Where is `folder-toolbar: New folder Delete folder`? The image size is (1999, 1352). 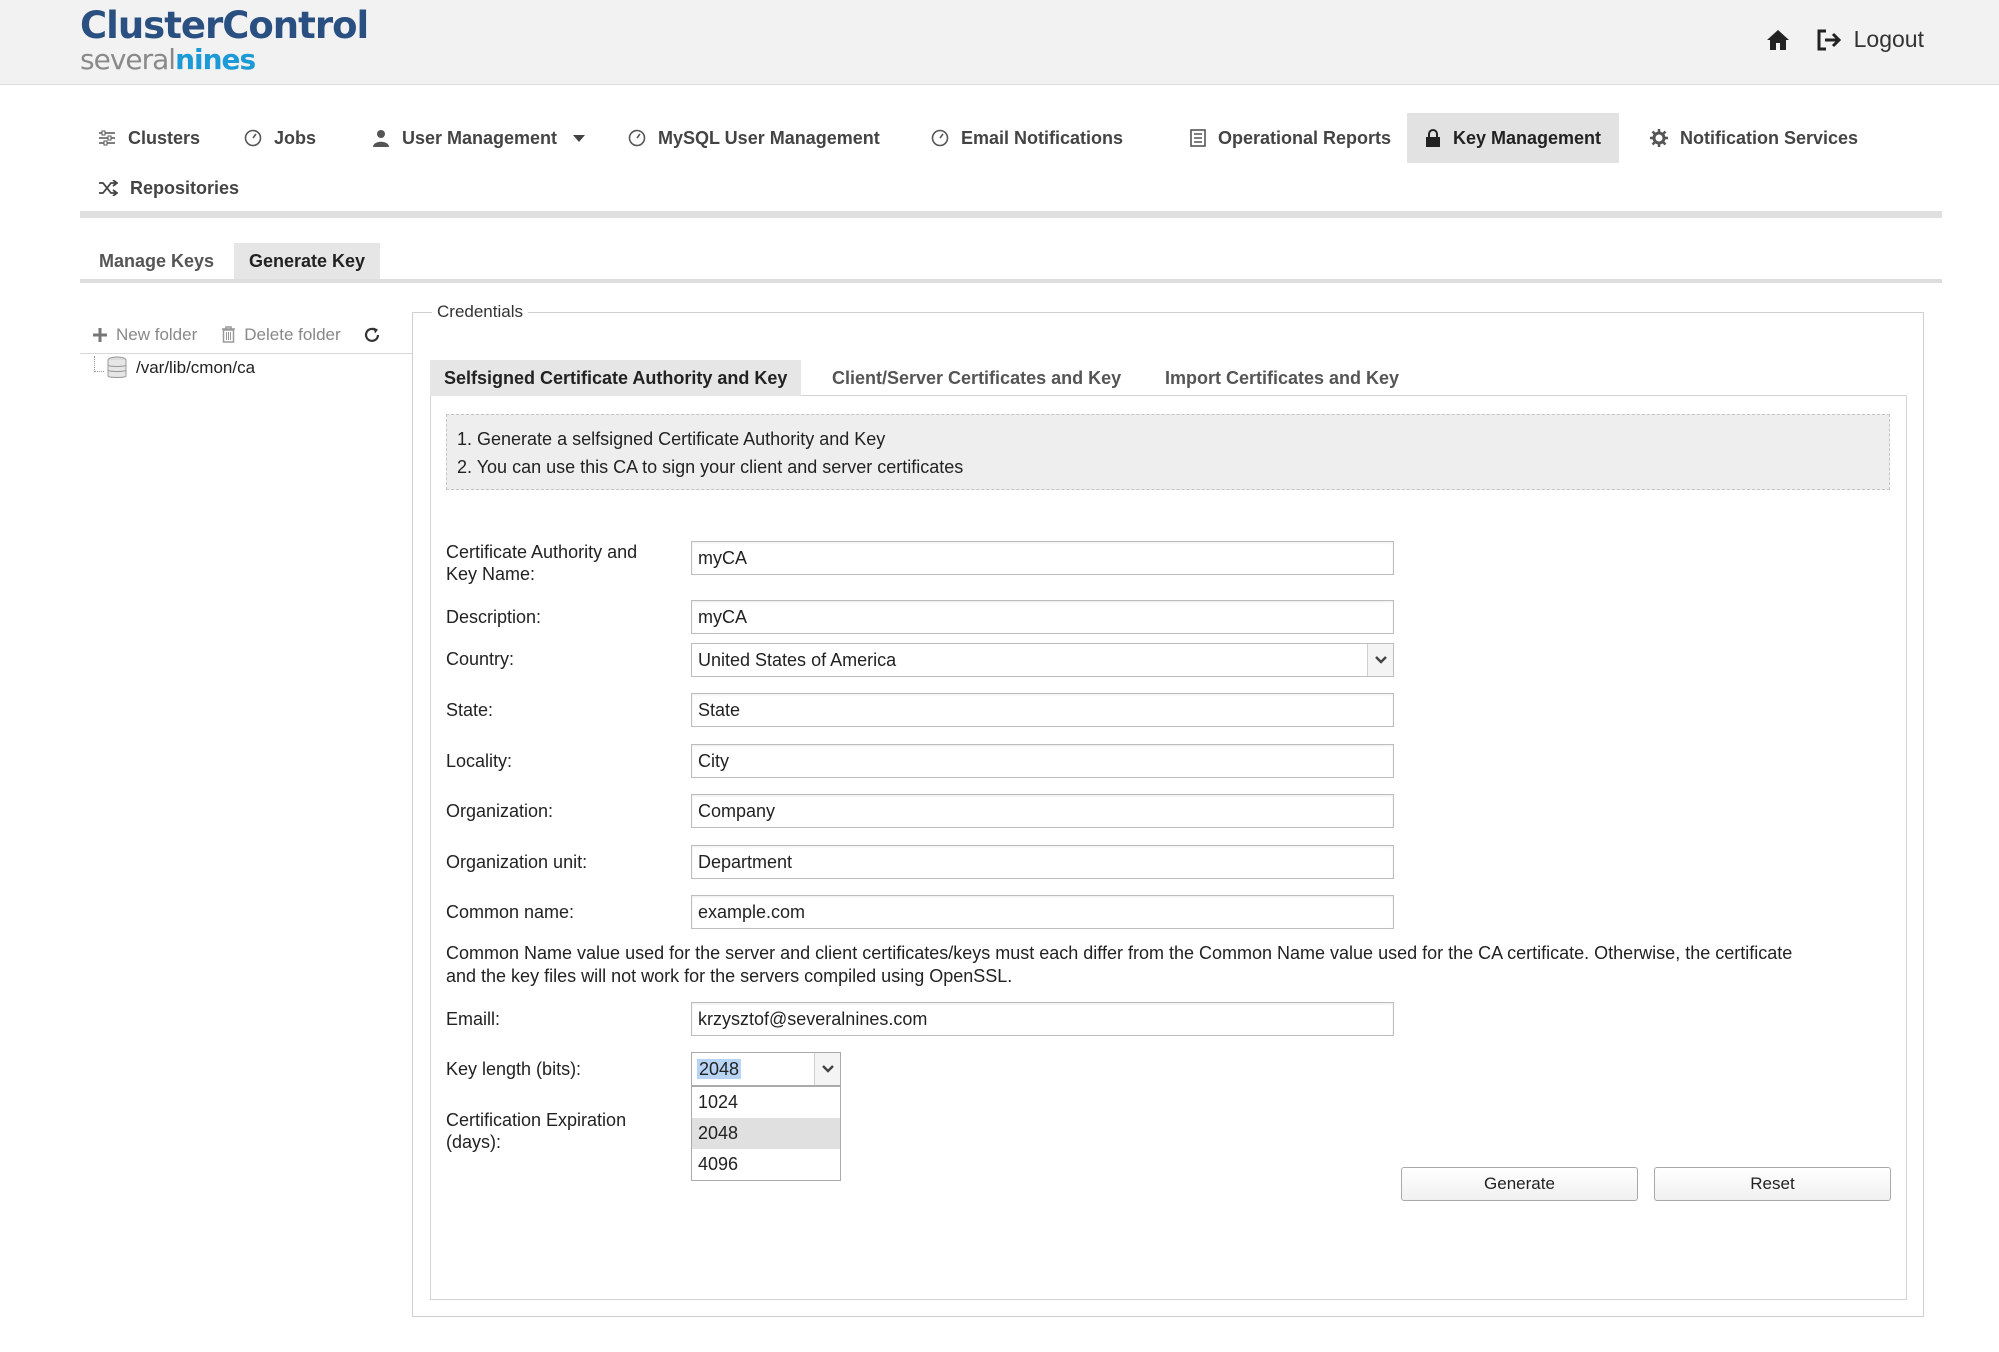 folder-toolbar: New folder Delete folder is located at coordinates (246, 335).